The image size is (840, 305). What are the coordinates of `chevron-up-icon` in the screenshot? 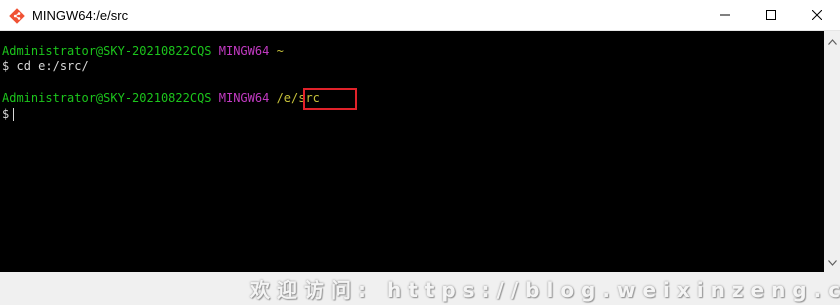 It's located at (832, 41).